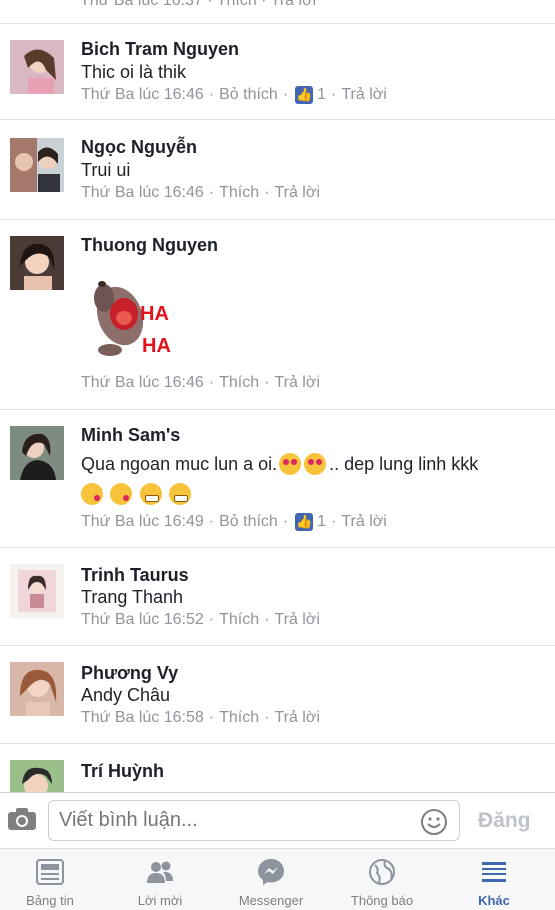 The height and width of the screenshot is (910, 555). What do you see at coordinates (156, 346) in the screenshot?
I see `svg-text: HA` at bounding box center [156, 346].